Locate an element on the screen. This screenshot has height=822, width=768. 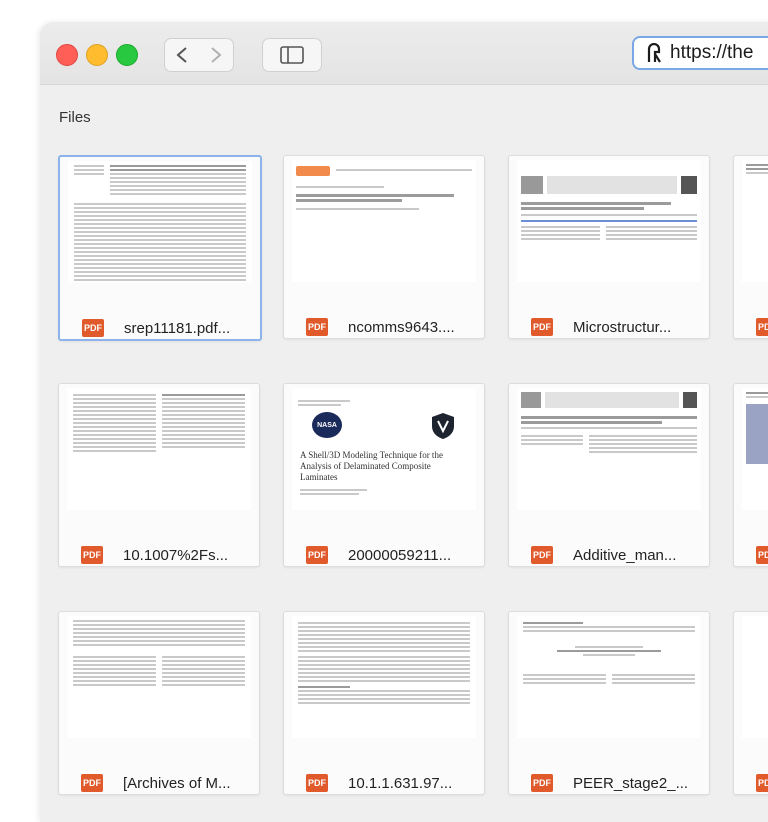
forward-button is located at coordinates (216, 55).